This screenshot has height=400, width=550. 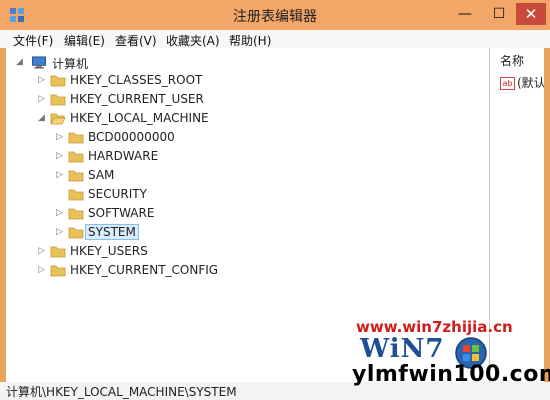 What do you see at coordinates (531, 14) in the screenshot?
I see `close-button: ✕` at bounding box center [531, 14].